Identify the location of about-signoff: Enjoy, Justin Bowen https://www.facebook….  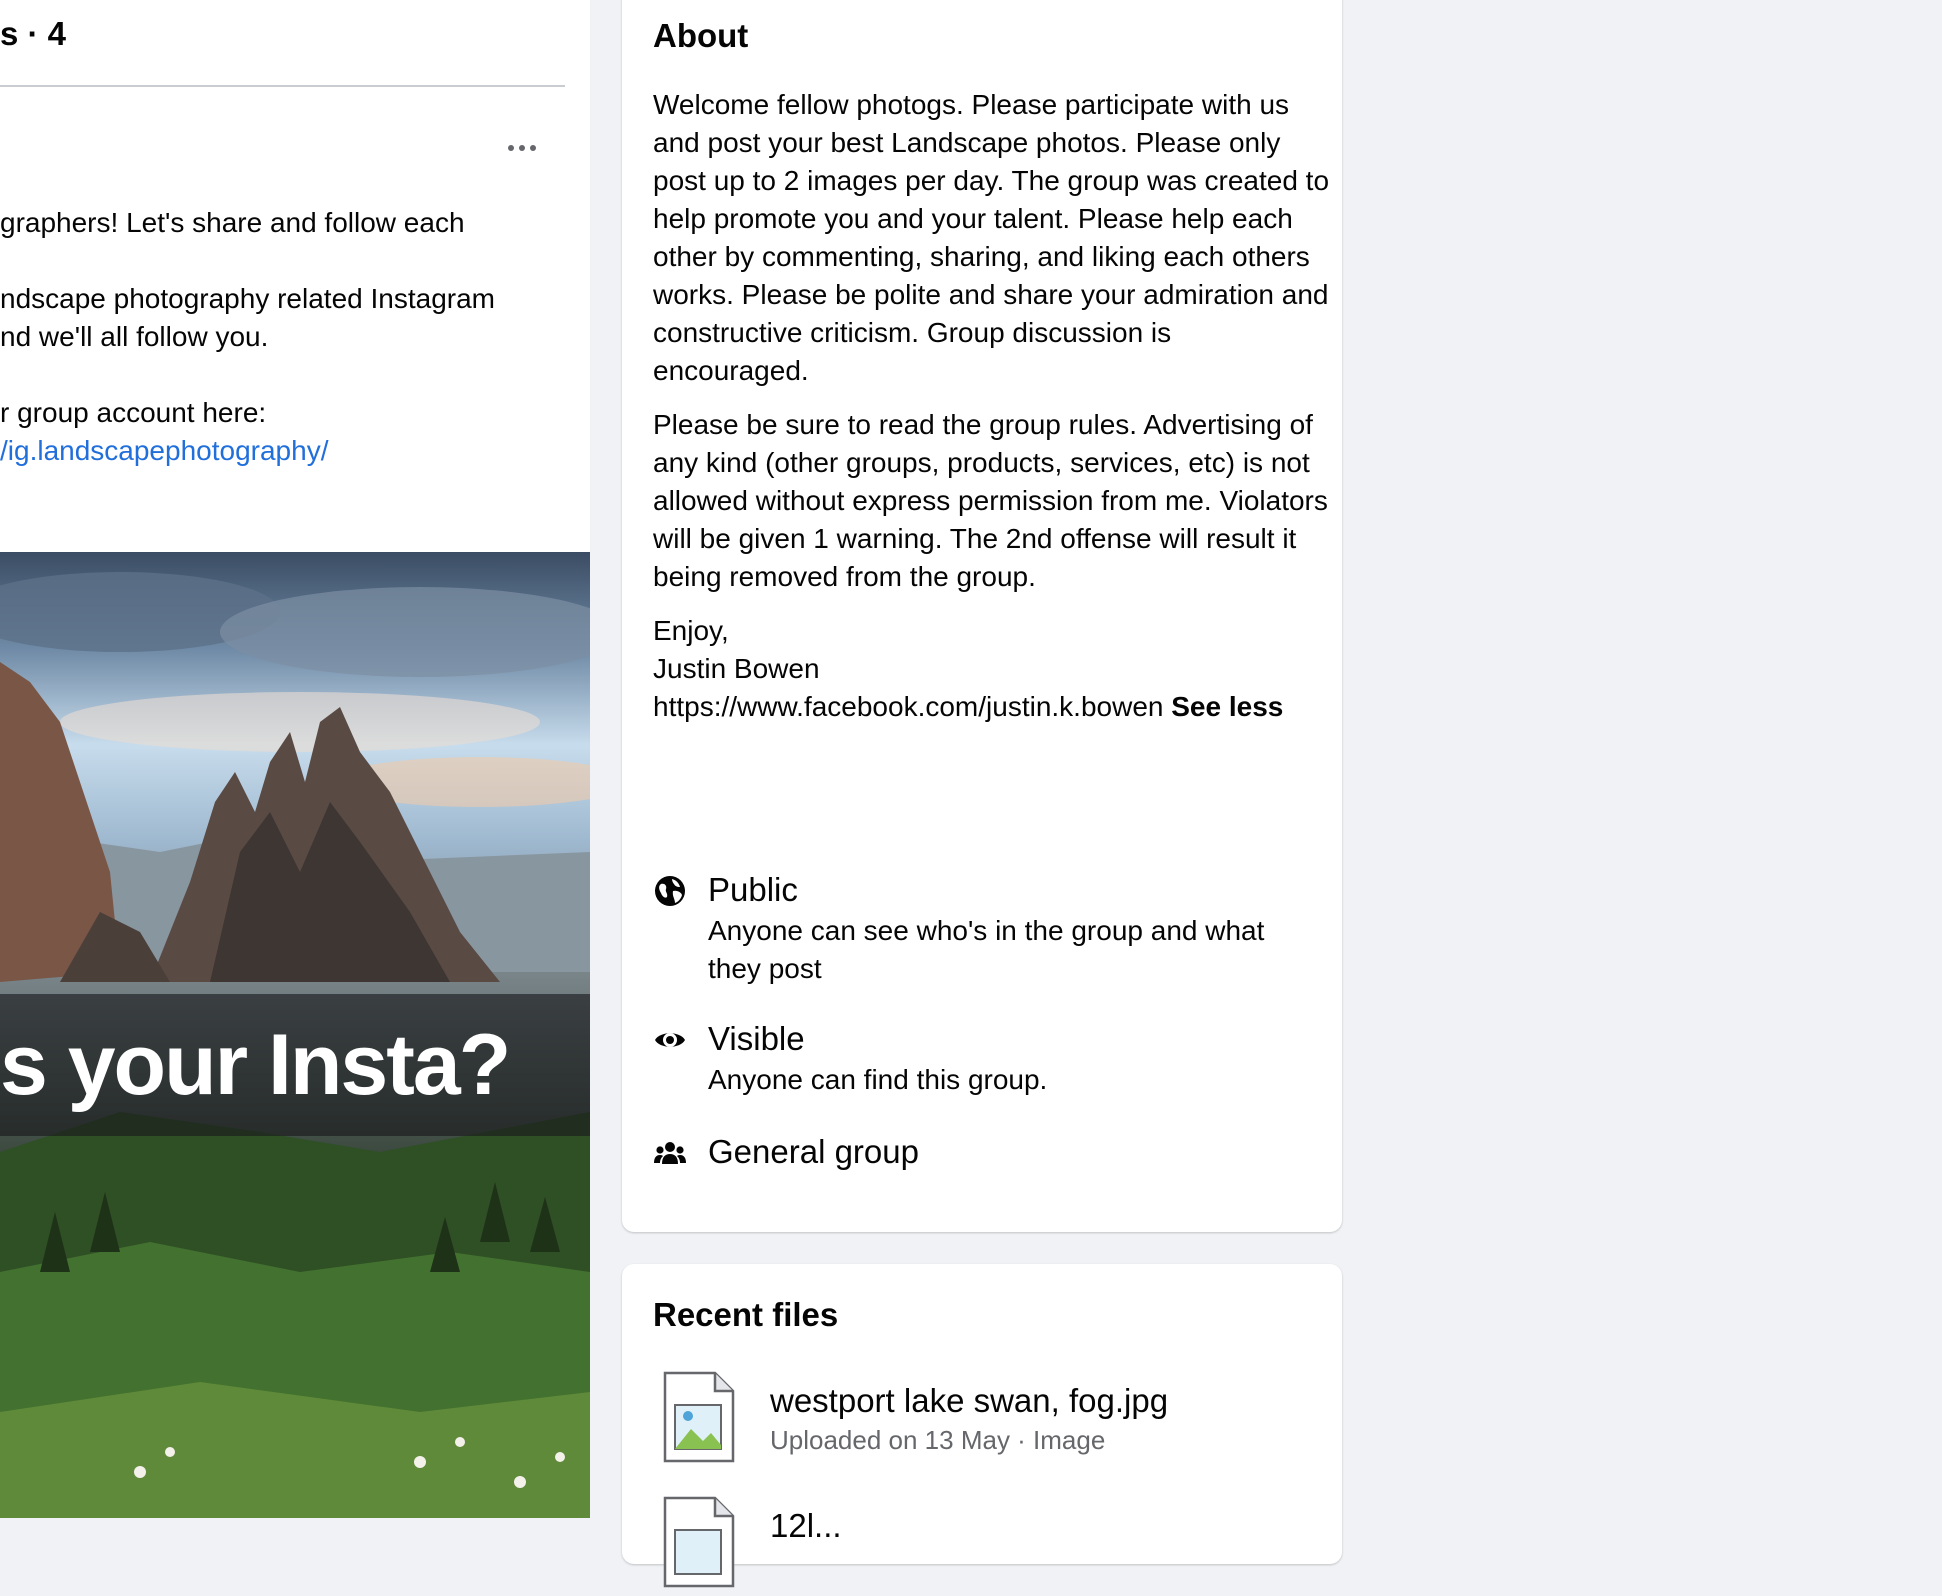
(993, 669).